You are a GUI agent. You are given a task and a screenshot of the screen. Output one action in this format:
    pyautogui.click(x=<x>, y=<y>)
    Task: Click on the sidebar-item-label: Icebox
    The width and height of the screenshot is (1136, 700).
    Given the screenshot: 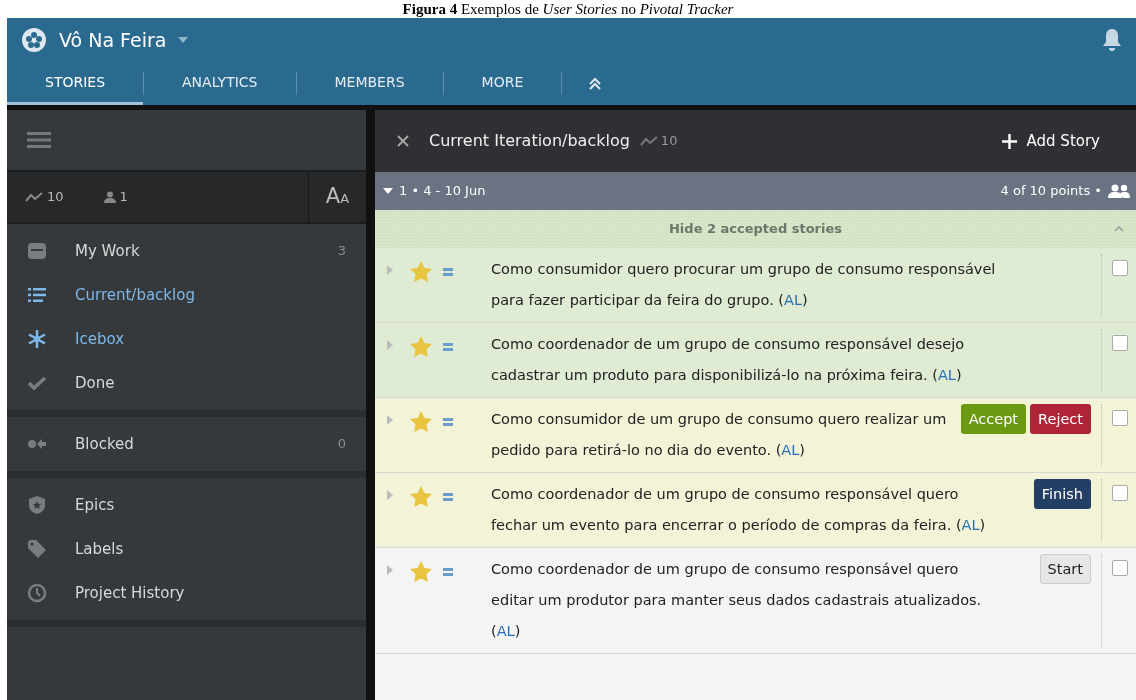 What is the action you would take?
    pyautogui.click(x=99, y=339)
    